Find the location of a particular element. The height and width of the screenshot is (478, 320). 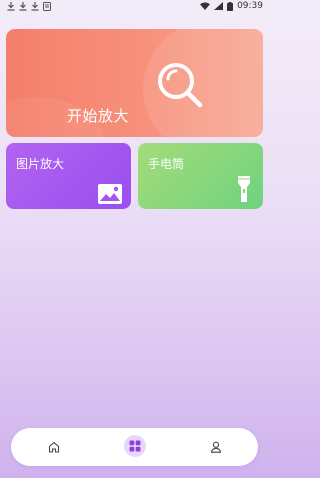

battery-icon is located at coordinates (230, 6).